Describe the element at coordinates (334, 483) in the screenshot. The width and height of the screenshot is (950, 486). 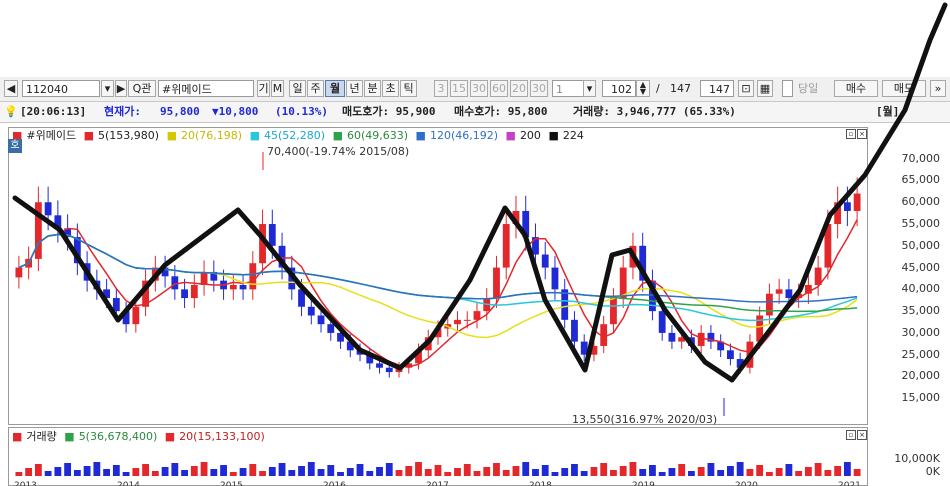
I see `x-tick-label: 2016` at that location.